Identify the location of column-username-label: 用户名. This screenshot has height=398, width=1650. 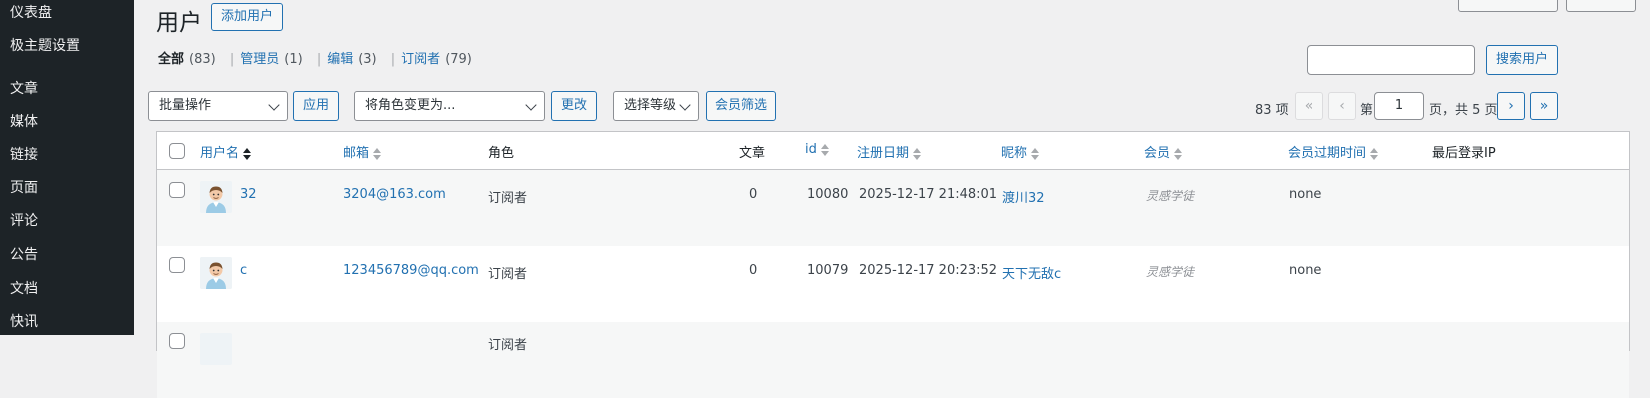
(220, 153).